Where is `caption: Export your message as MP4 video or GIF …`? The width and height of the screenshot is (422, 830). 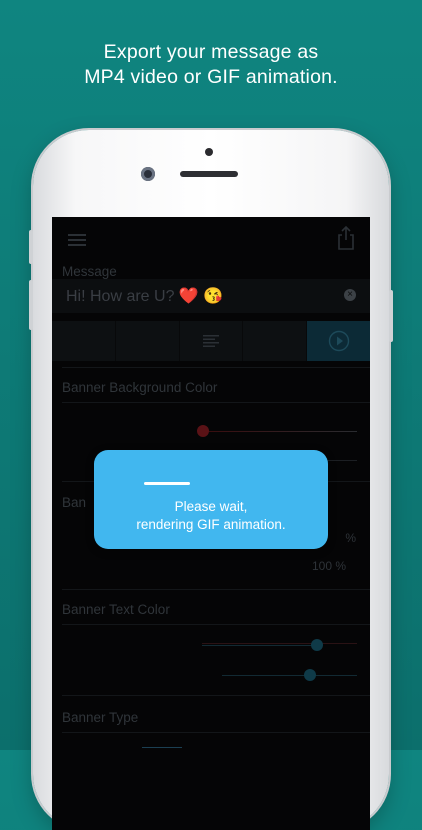 caption: Export your message as MP4 video or GIF … is located at coordinates (211, 65).